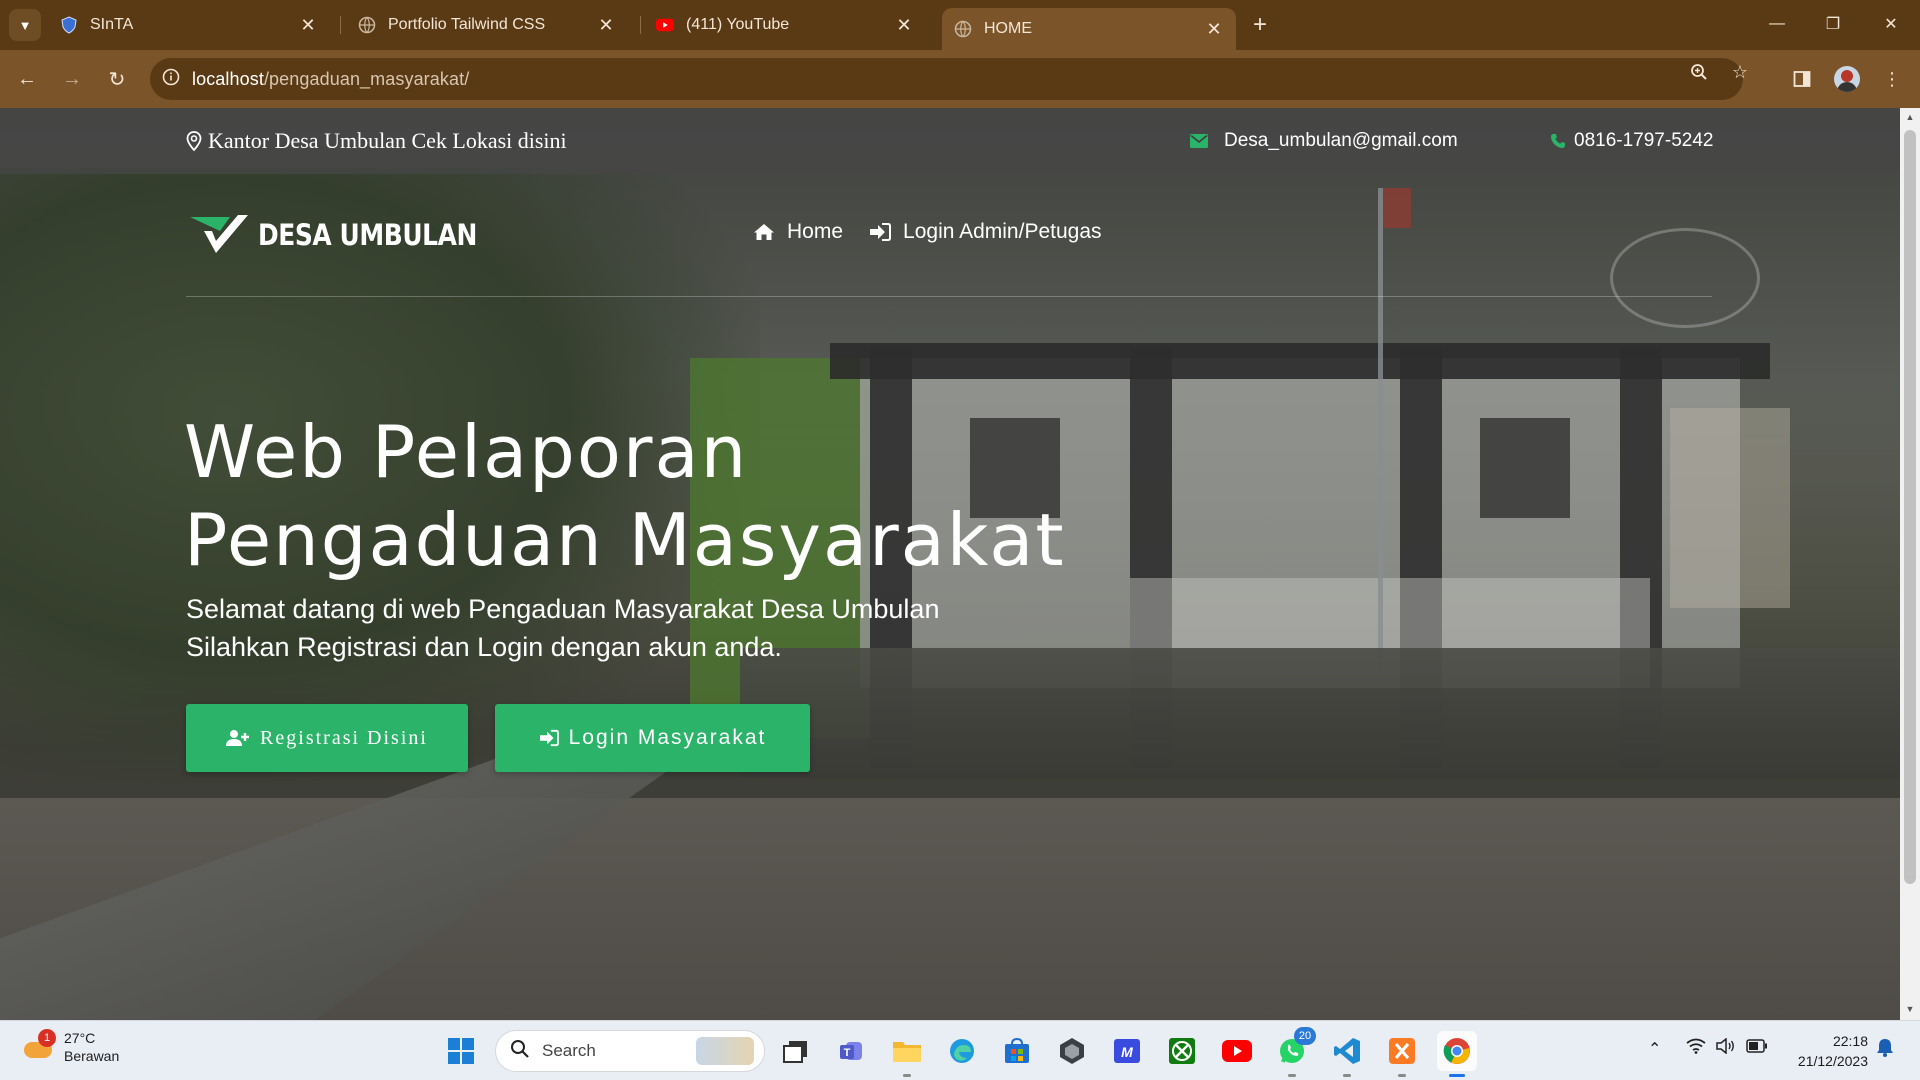  What do you see at coordinates (1260, 25) in the screenshot?
I see `new-tab-button: +` at bounding box center [1260, 25].